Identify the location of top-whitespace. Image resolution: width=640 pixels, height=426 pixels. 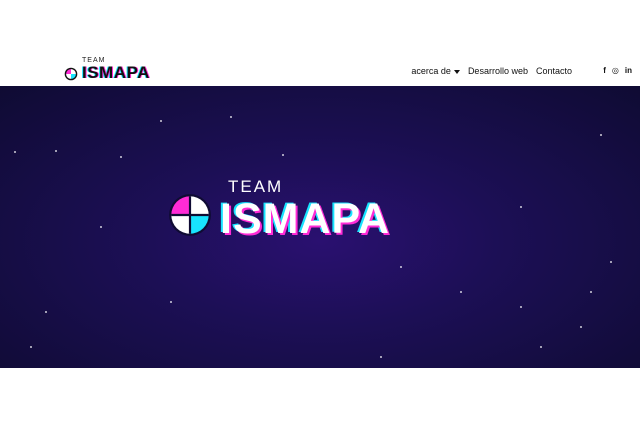
(320, 26).